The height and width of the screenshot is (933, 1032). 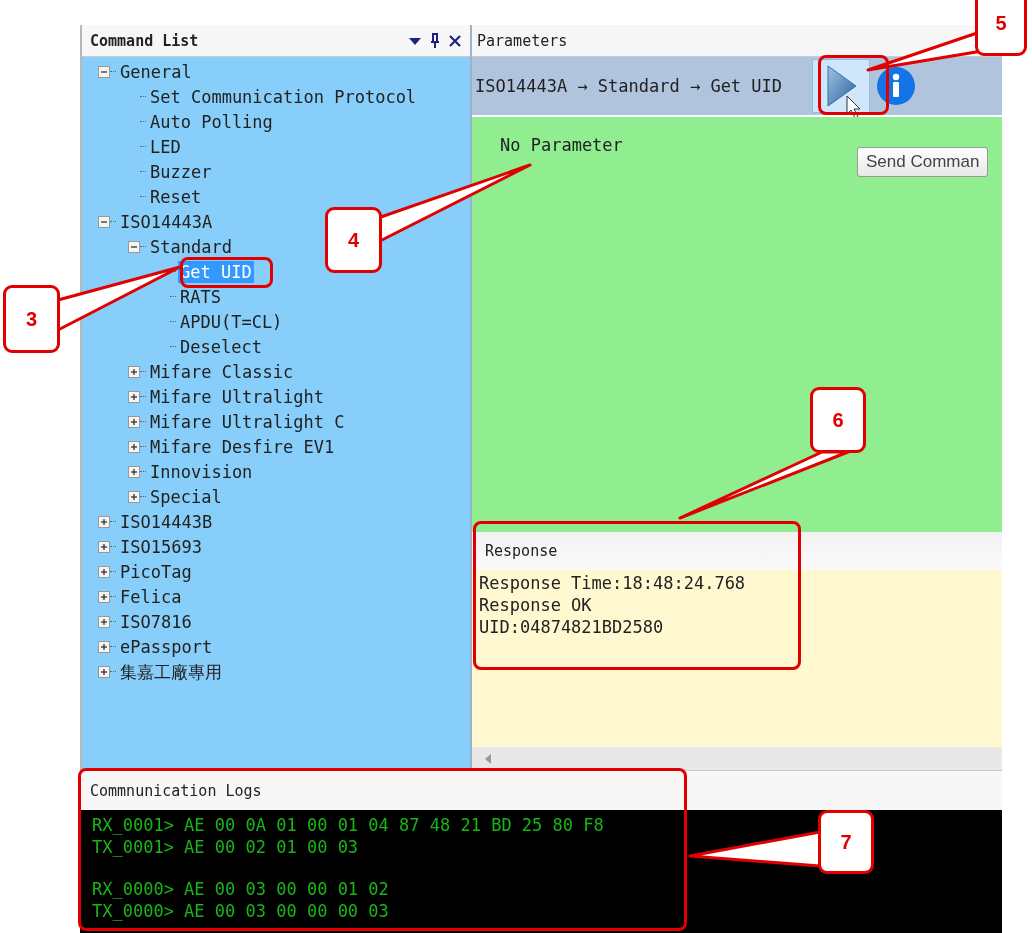 I want to click on tree-item: 集嘉工廠專用, so click(x=171, y=671).